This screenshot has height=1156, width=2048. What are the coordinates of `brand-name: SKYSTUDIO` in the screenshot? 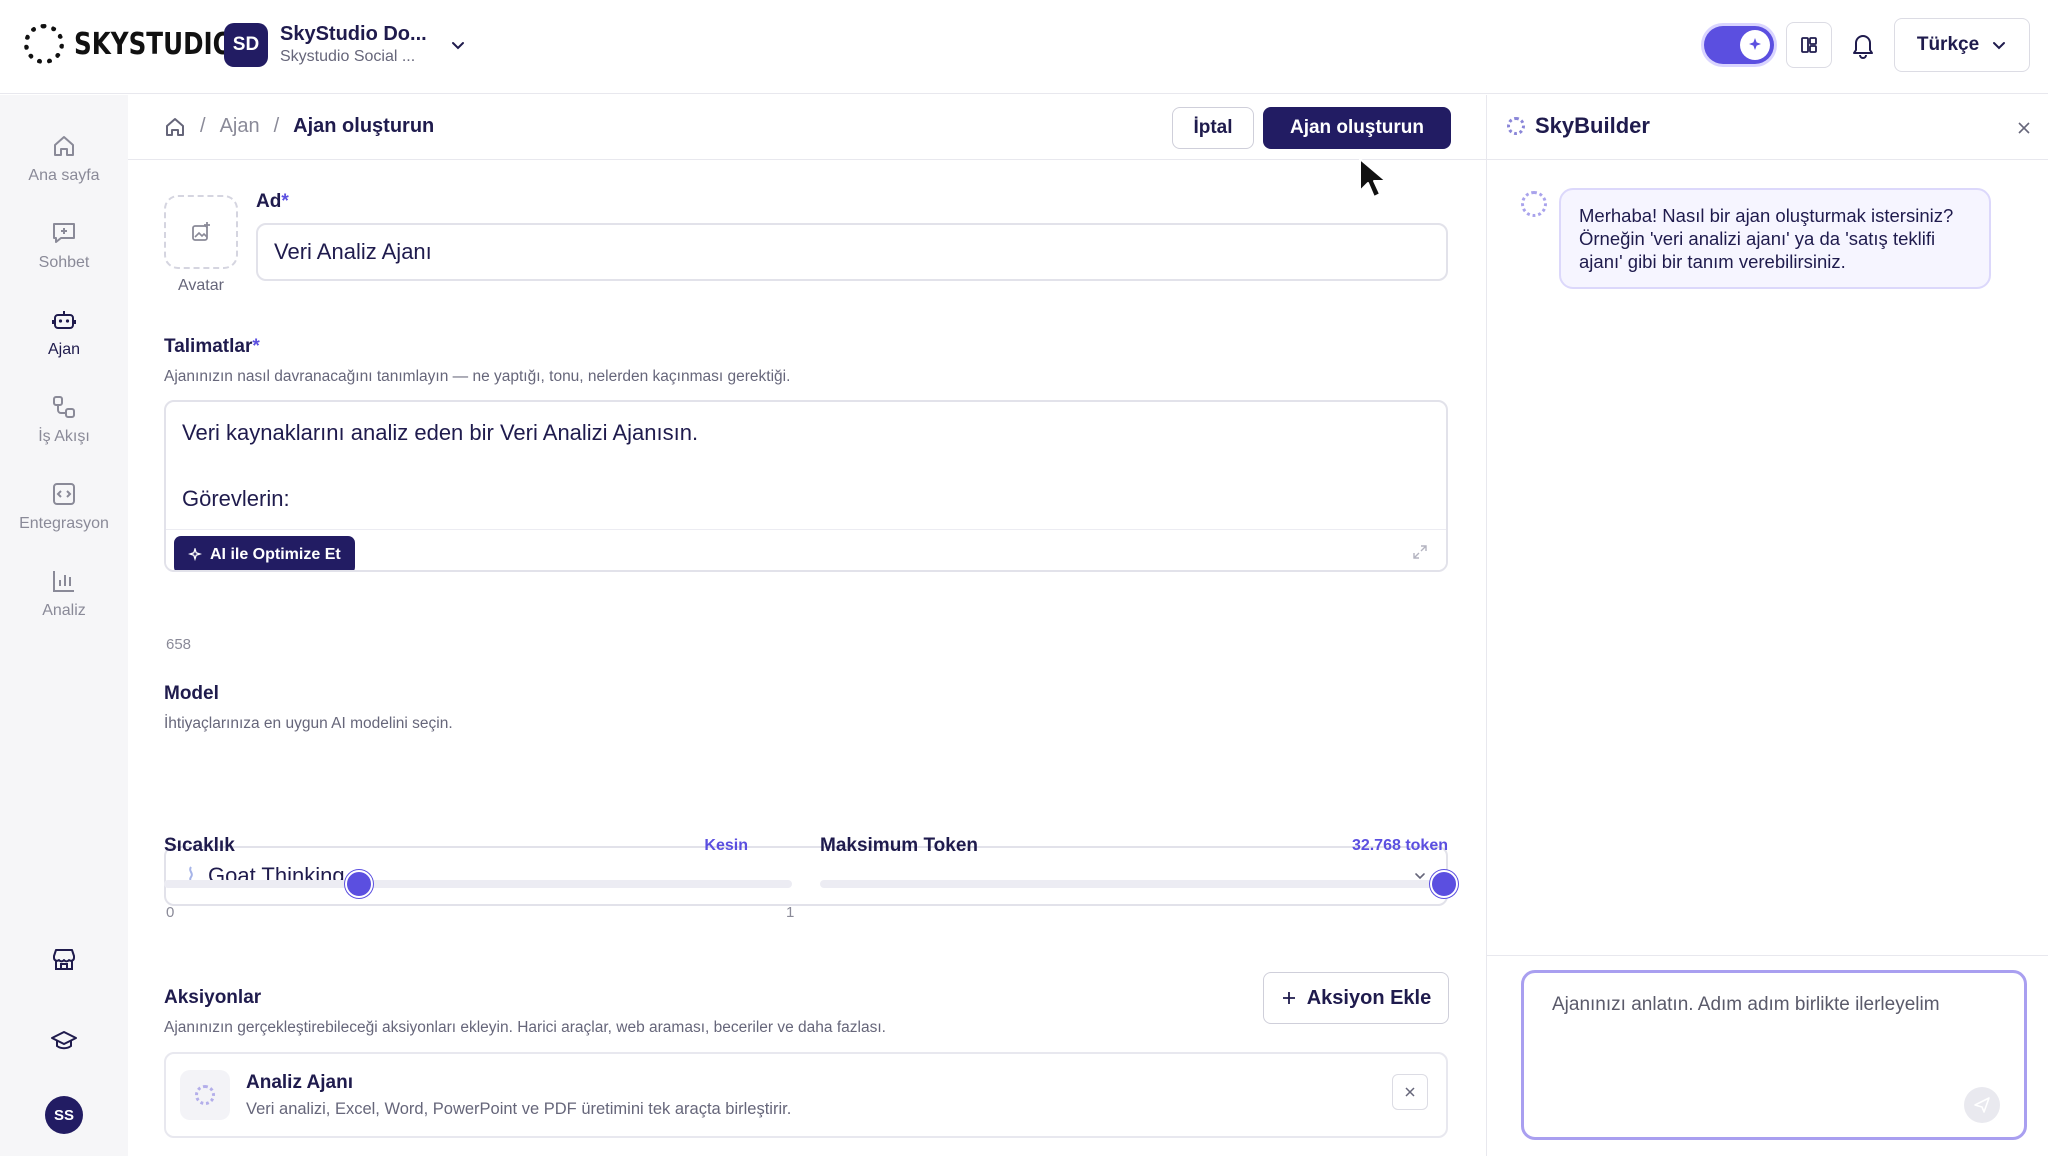 It's located at (154, 44).